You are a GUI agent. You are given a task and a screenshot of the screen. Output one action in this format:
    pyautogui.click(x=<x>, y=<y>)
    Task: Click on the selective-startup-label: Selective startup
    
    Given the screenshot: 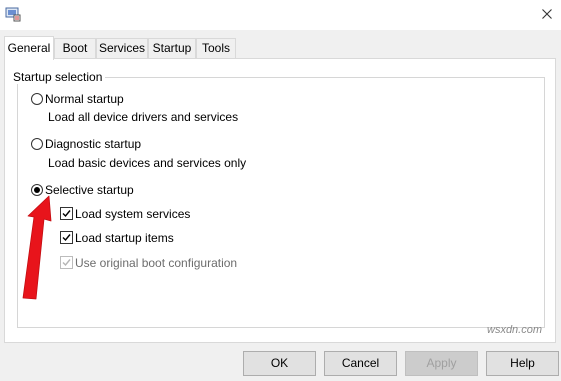 What is the action you would take?
    pyautogui.click(x=89, y=190)
    